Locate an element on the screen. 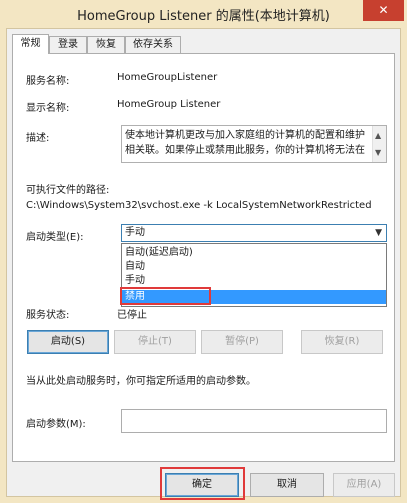 This screenshot has height=503, width=407. pause-button-label: 暂停(P) is located at coordinates (242, 341).